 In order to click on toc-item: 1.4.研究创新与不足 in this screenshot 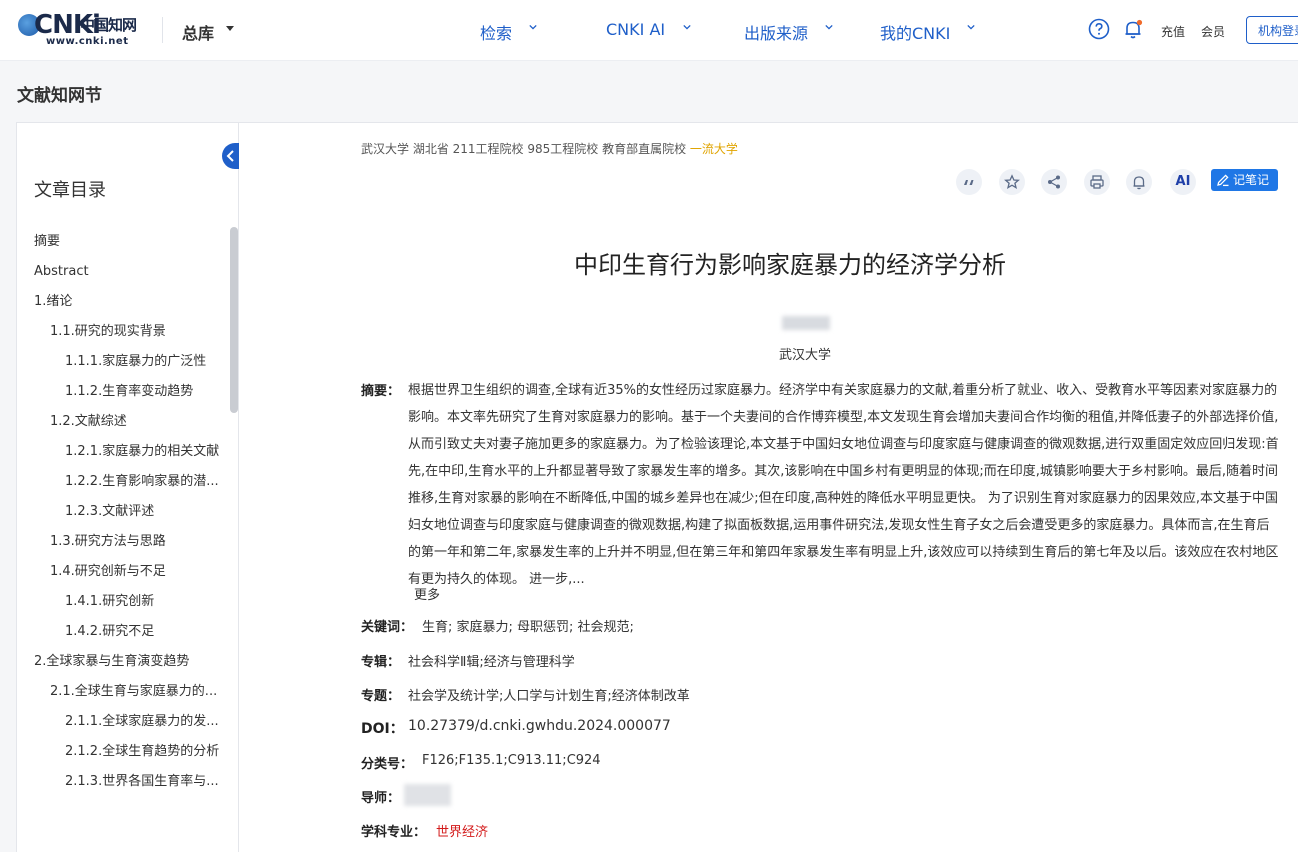, I will do `click(108, 572)`.